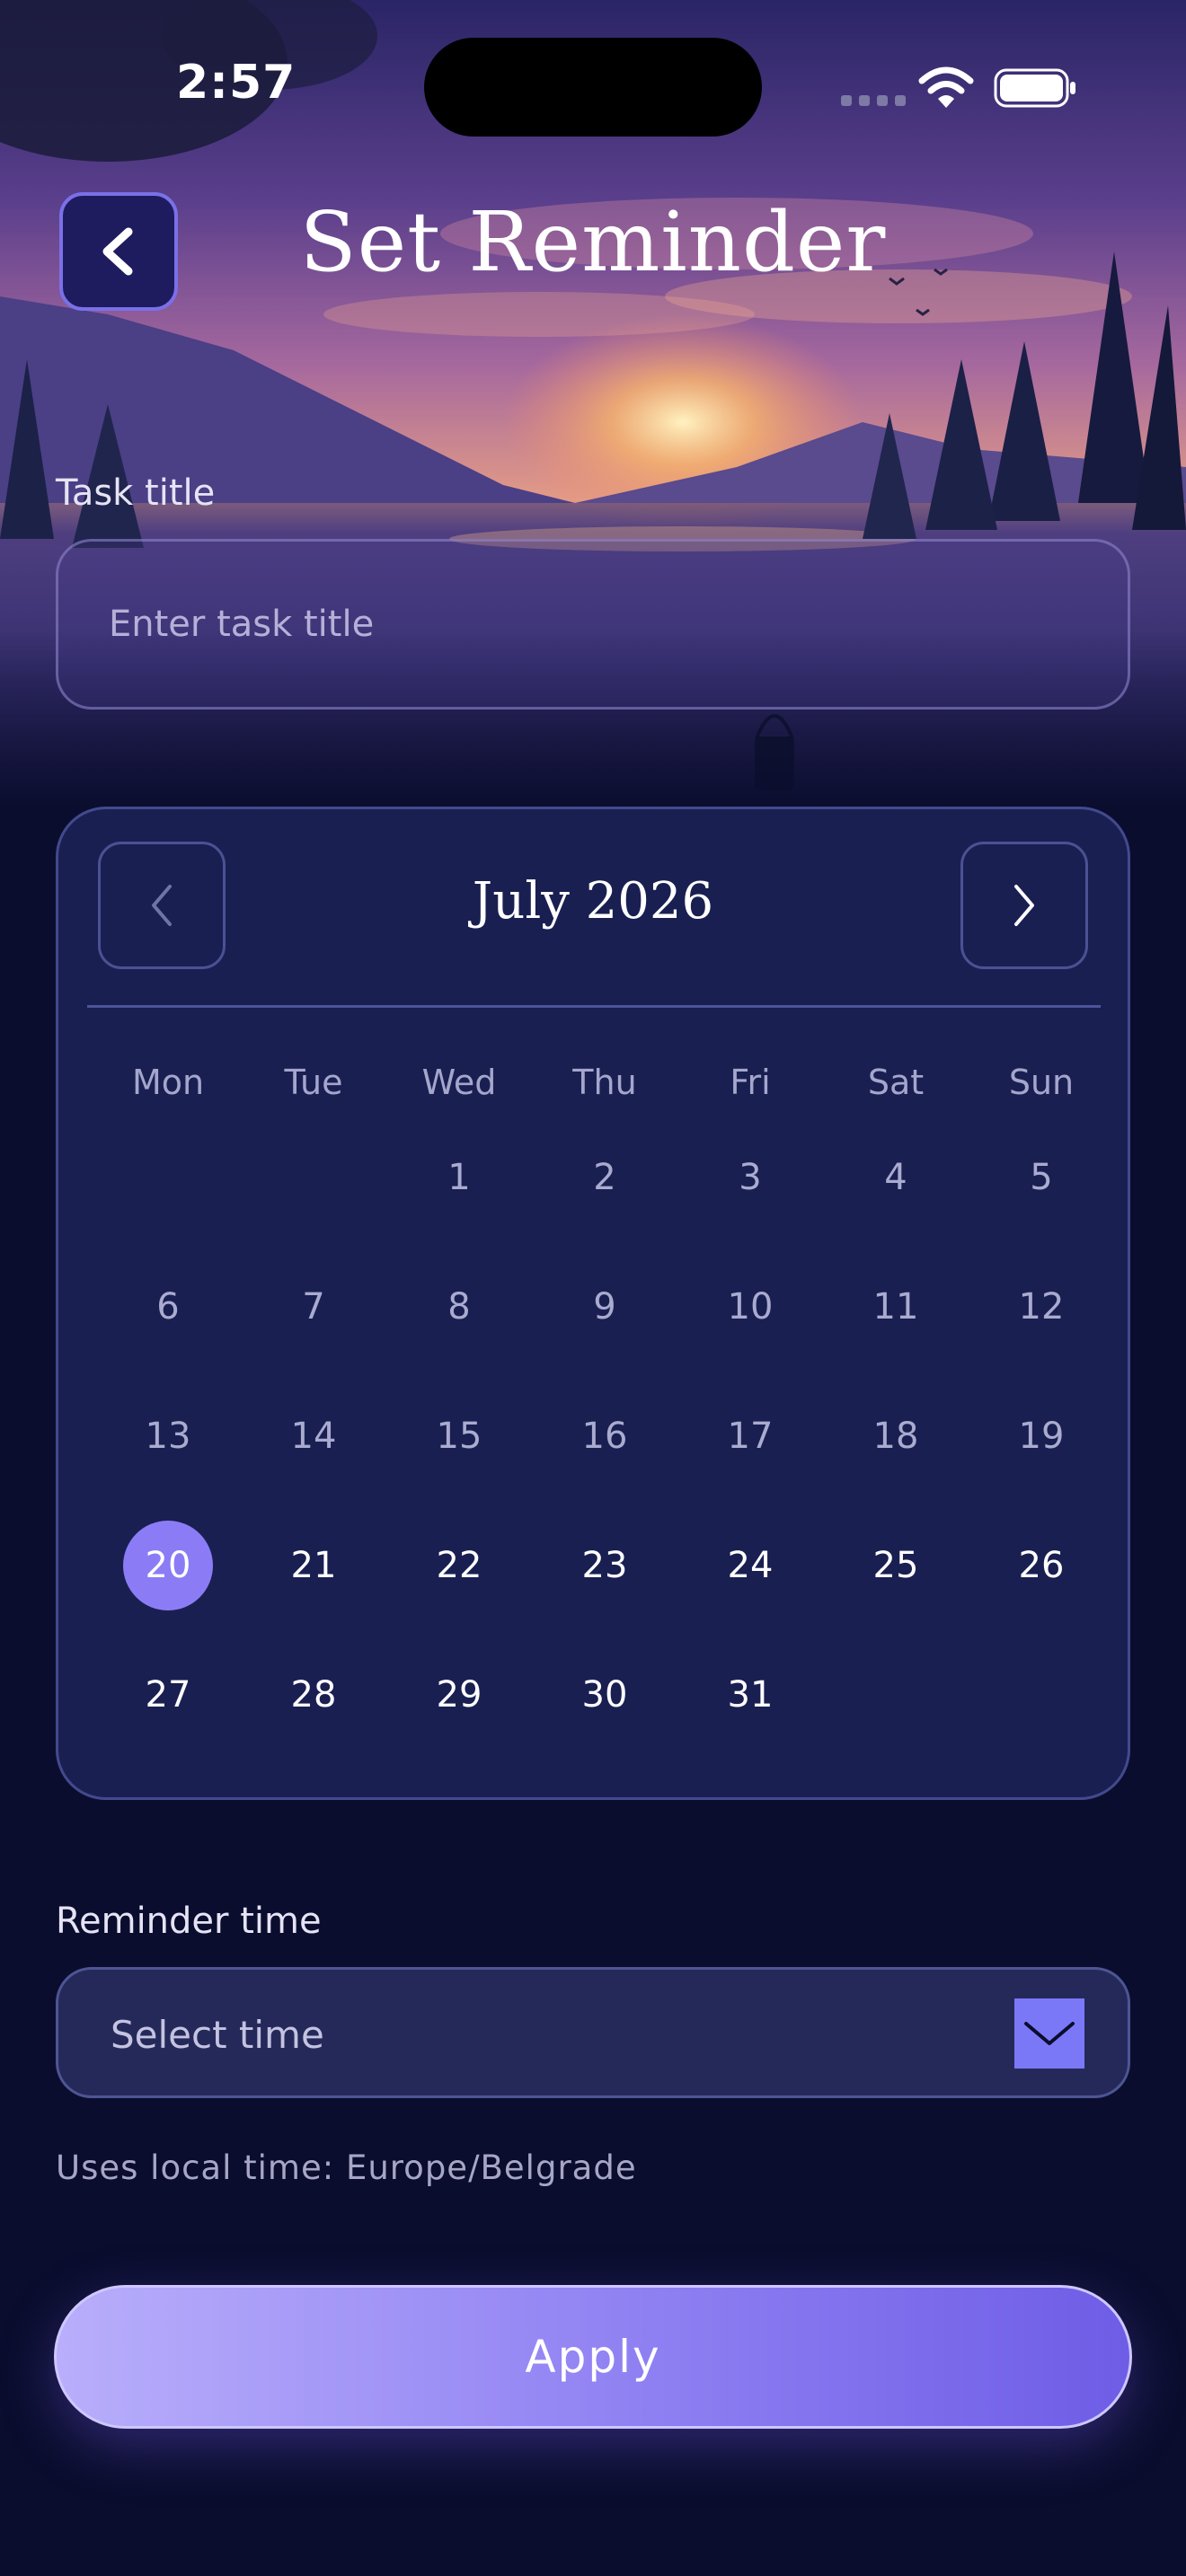 The height and width of the screenshot is (2576, 1186). What do you see at coordinates (459, 1307) in the screenshot?
I see `calendar-day: 8` at bounding box center [459, 1307].